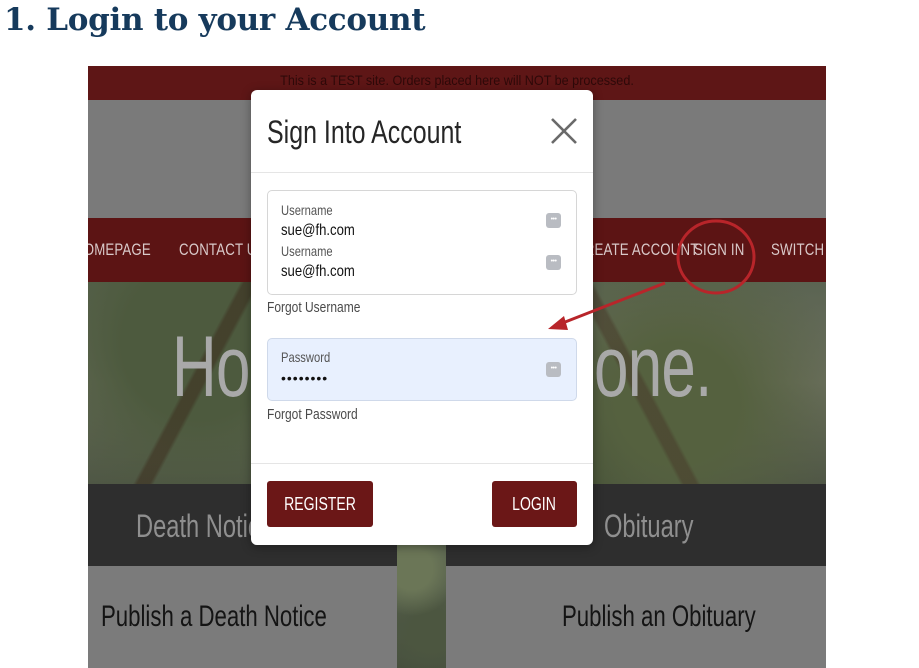 The image size is (919, 668). Describe the element at coordinates (198, 526) in the screenshot. I see `death-notice-heading: Death Notic` at that location.